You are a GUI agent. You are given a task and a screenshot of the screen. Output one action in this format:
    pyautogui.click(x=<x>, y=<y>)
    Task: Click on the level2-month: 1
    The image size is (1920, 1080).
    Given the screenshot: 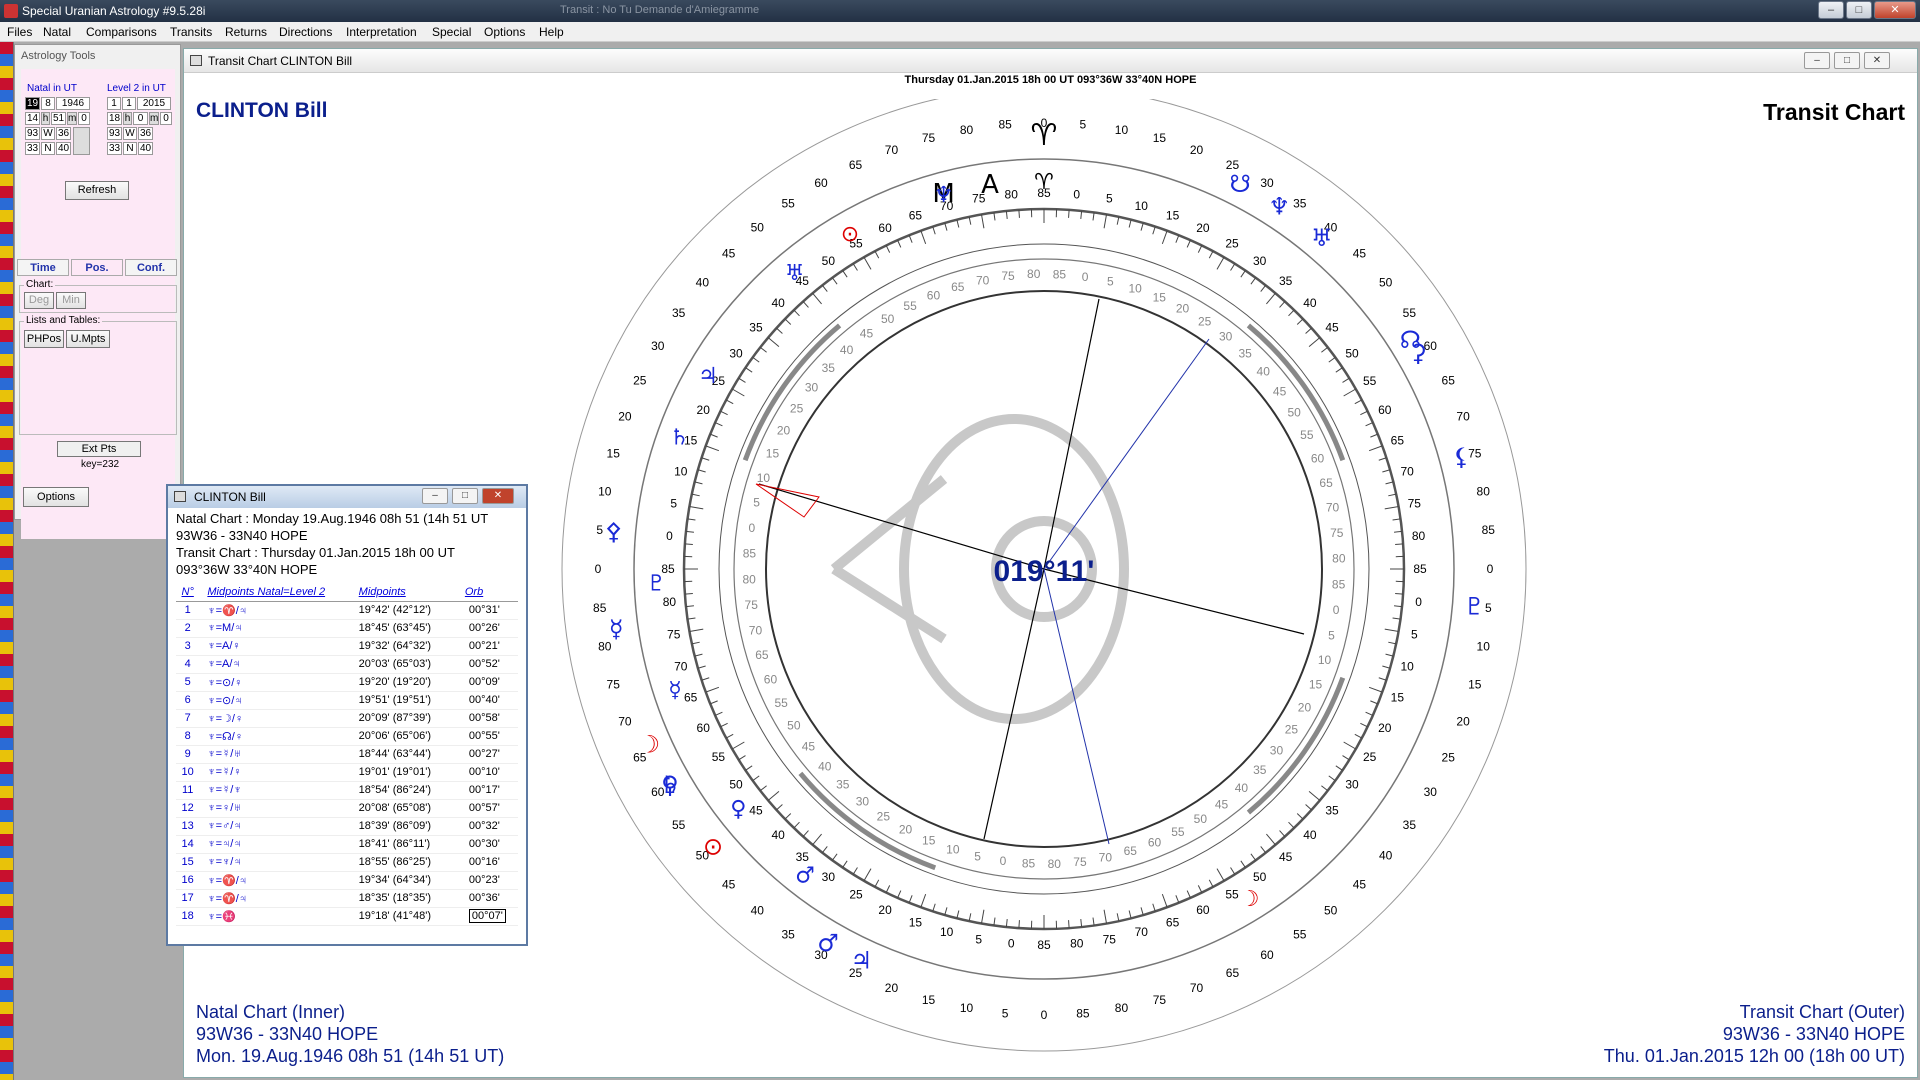 What is the action you would take?
    pyautogui.click(x=129, y=103)
    